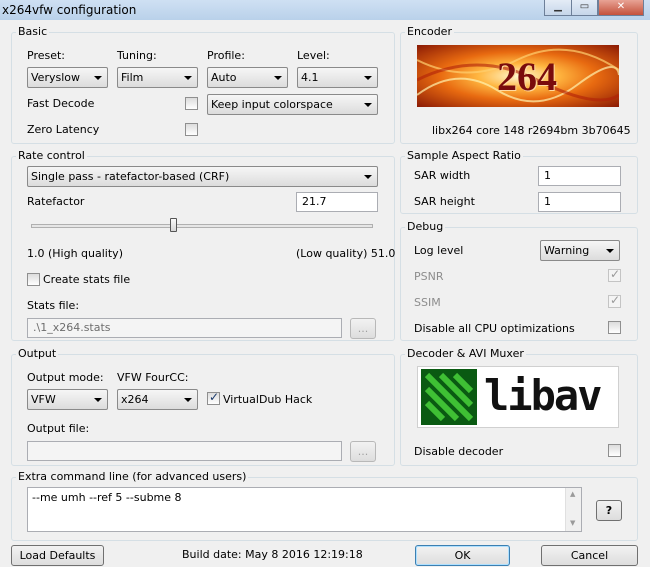  Describe the element at coordinates (494, 328) in the screenshot. I see `disable-cpu-label: Disable all CPU optimizations` at that location.